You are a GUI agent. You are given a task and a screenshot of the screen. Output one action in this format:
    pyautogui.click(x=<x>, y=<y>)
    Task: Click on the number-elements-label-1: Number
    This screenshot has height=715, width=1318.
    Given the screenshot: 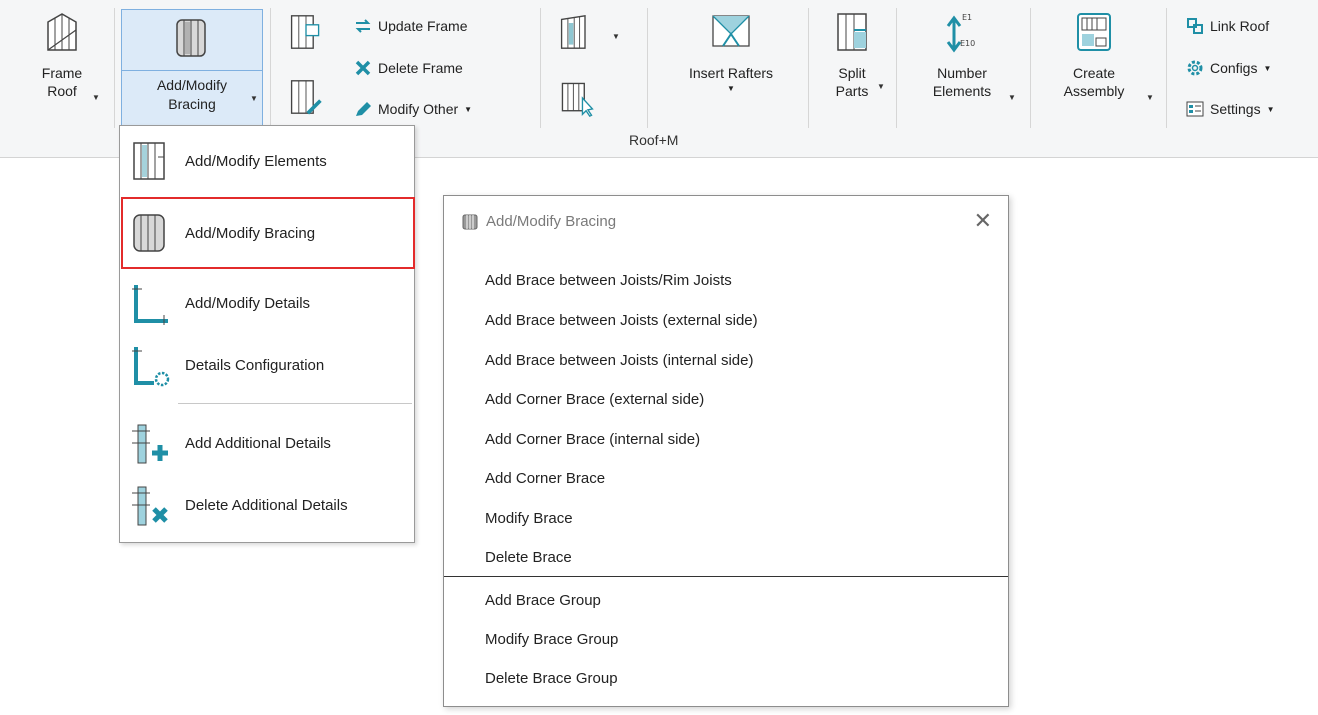 What is the action you would take?
    pyautogui.click(x=962, y=73)
    